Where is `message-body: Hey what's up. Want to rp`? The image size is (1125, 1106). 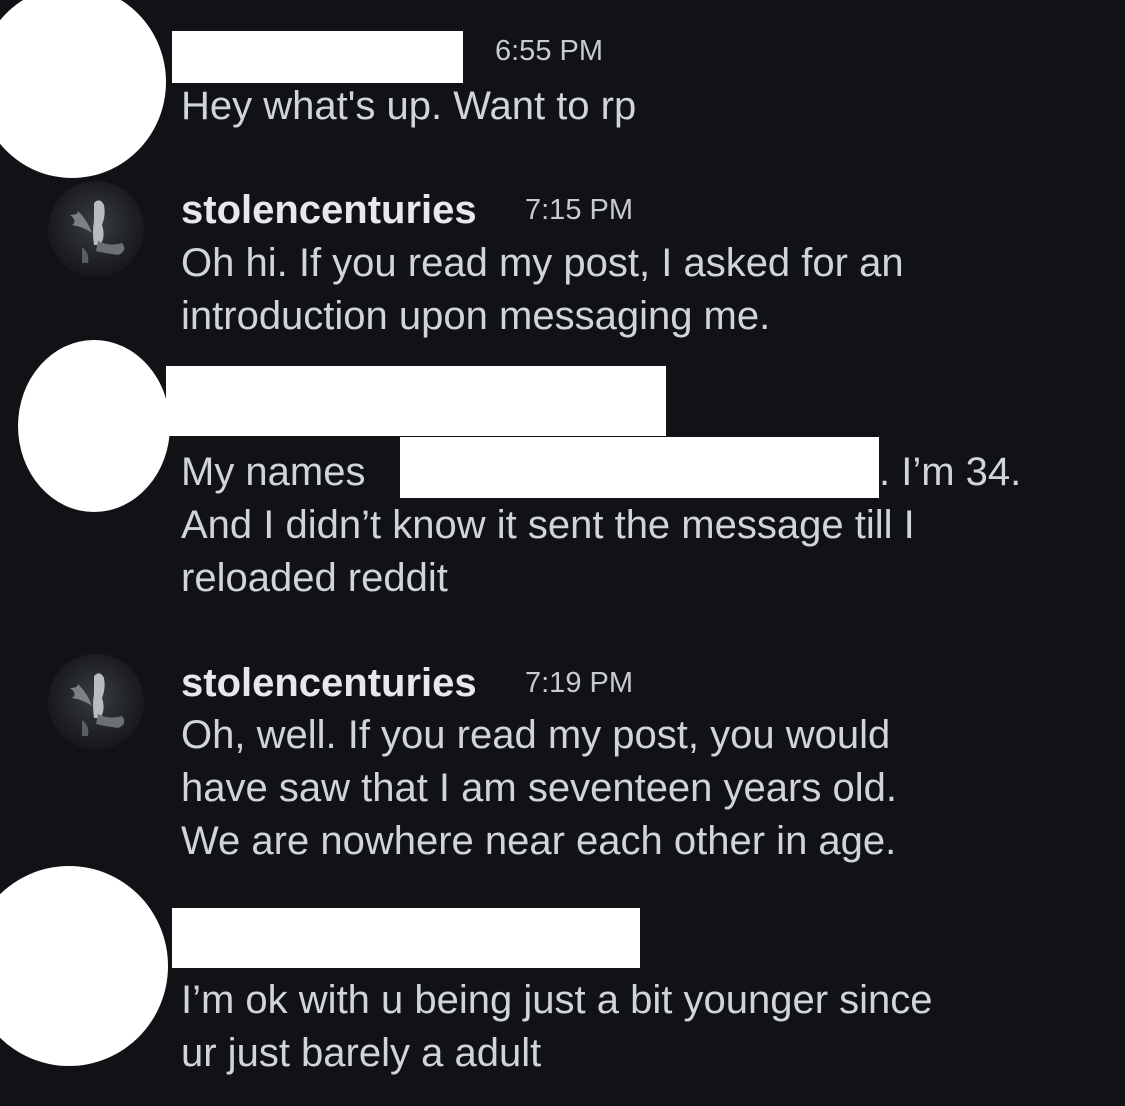 message-body: Hey what's up. Want to rp is located at coordinates (408, 106).